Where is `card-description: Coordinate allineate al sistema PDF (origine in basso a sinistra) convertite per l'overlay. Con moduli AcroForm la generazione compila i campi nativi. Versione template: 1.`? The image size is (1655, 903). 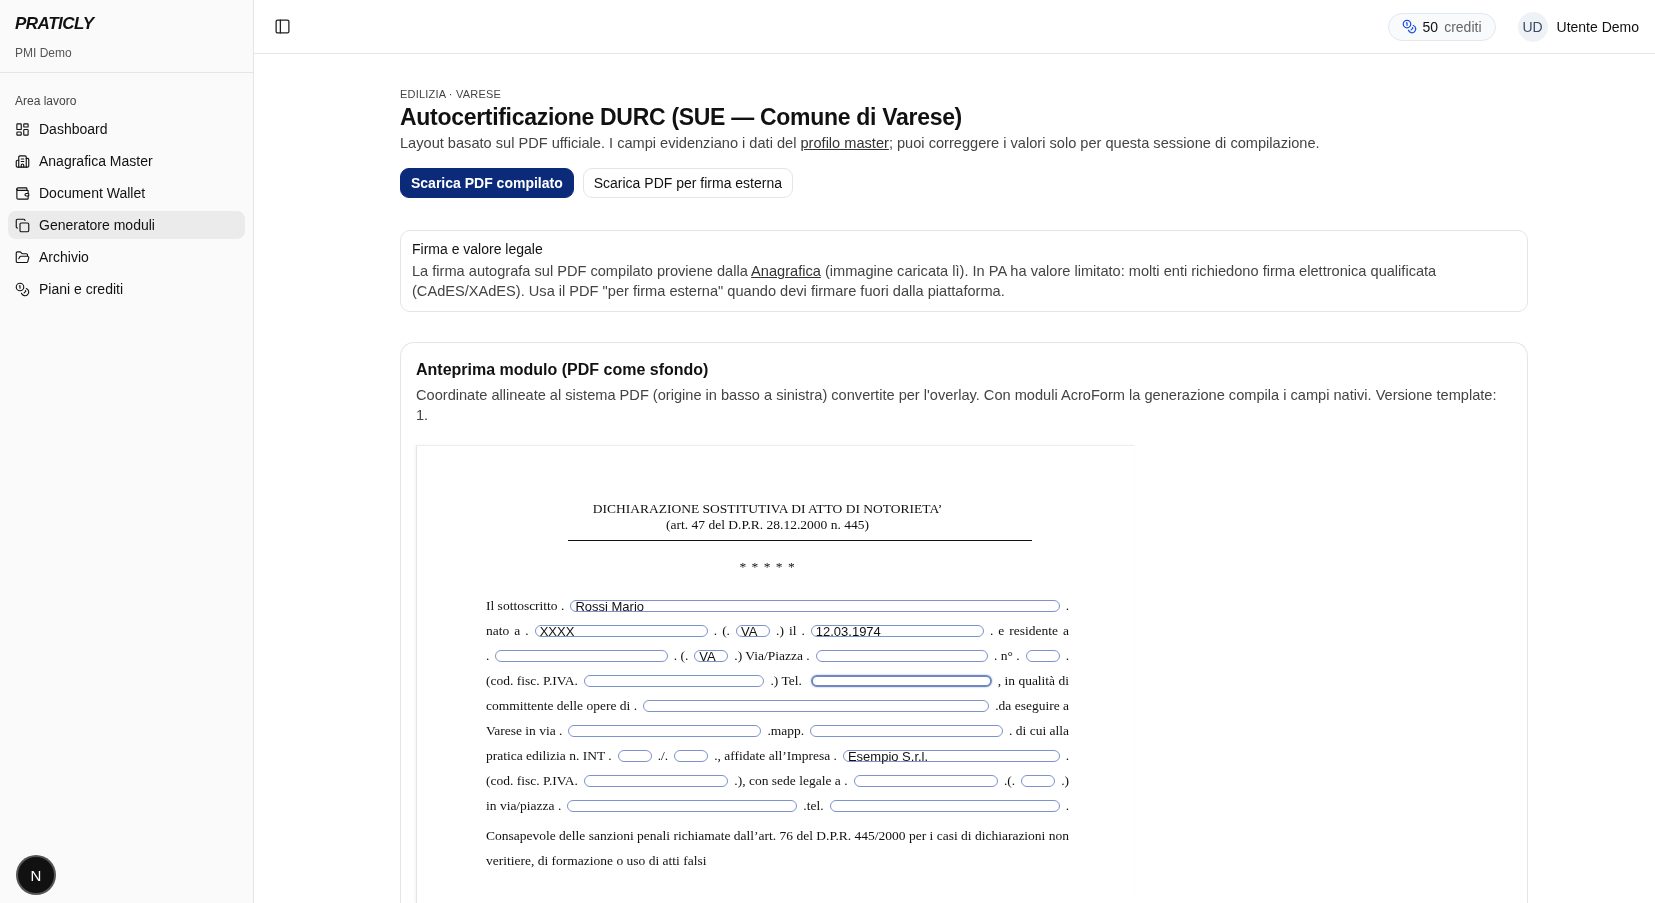 card-description: Coordinate allineate al sistema PDF (origine in basso a sinistra) convertite per l'overlay. Con moduli AcroForm la generazione compila i campi nativi. Versione template: 1. is located at coordinates (957, 405).